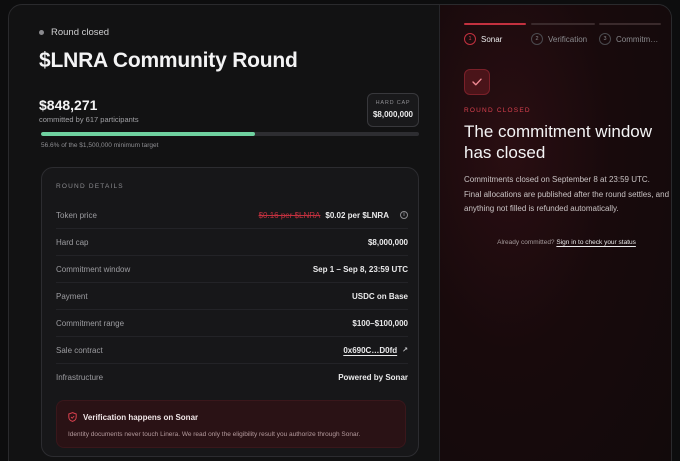 The width and height of the screenshot is (680, 461). I want to click on round-closed-title: The commitment window has closed, so click(558, 142).